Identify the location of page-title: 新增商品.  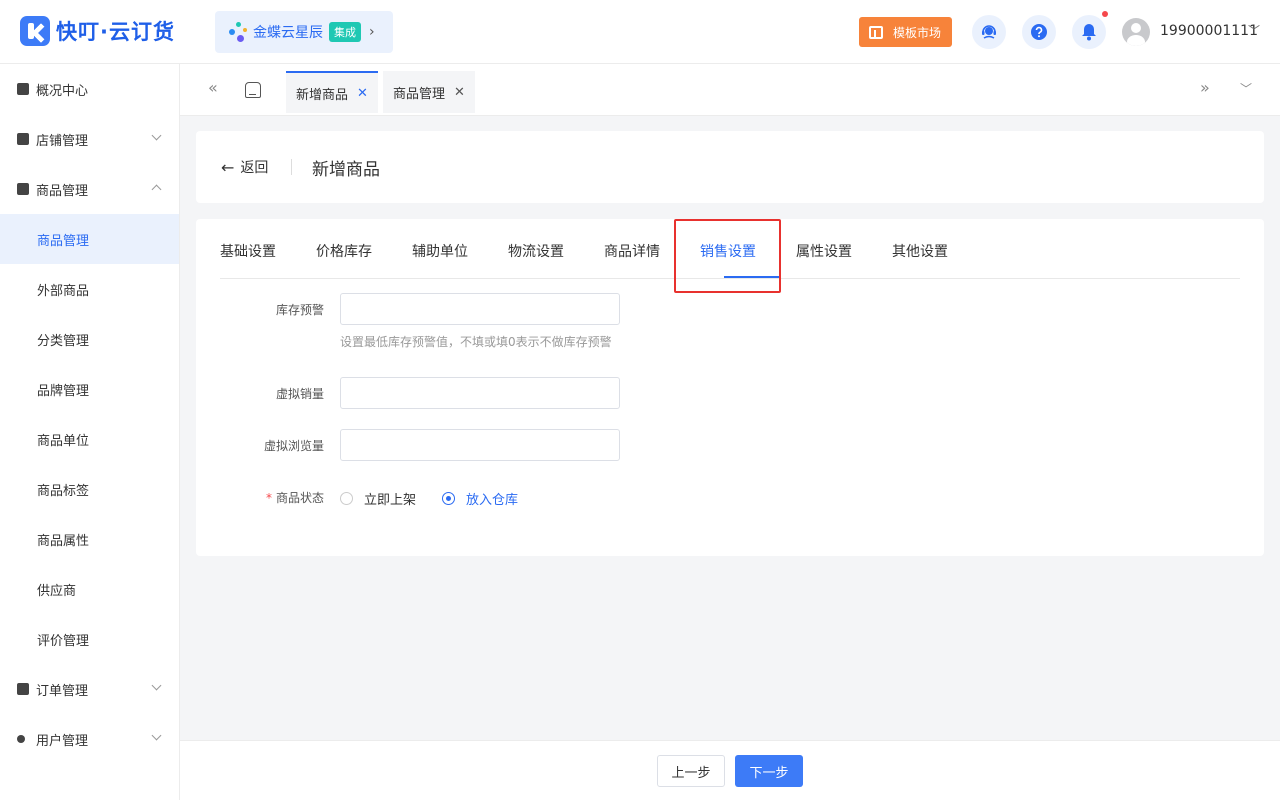
(346, 170).